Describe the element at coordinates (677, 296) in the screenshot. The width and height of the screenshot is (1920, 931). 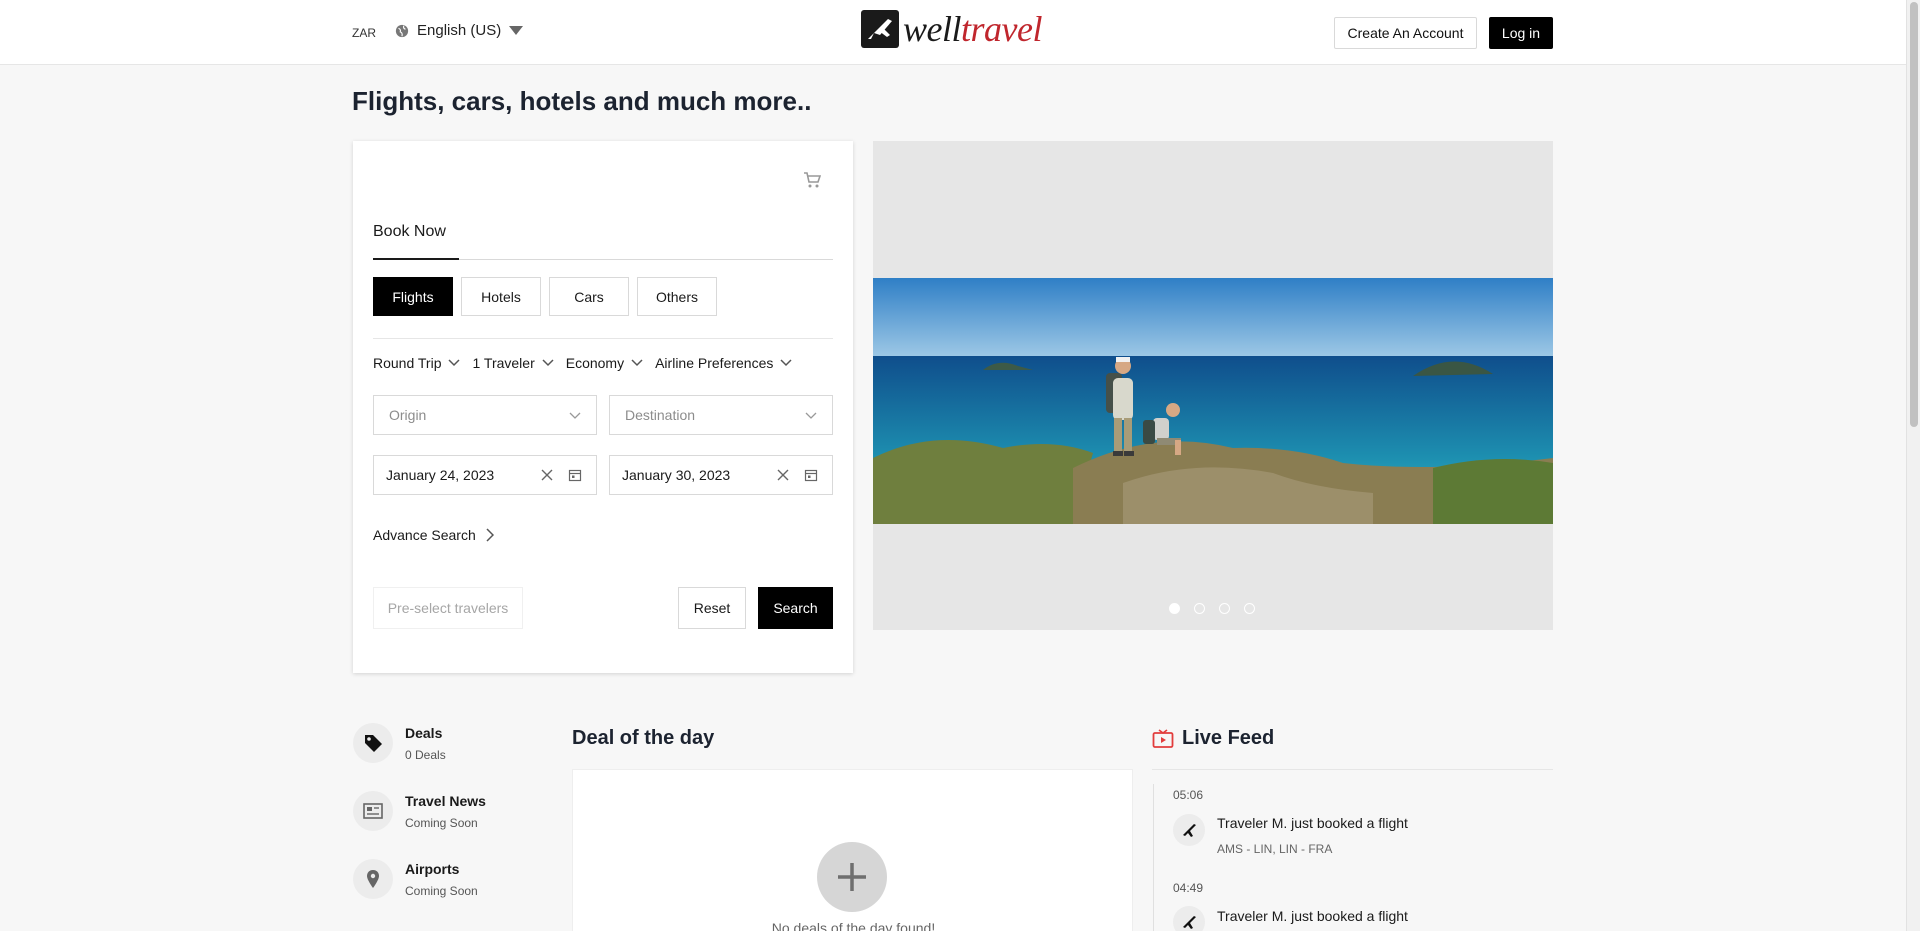
I see `type-others-button: Others` at that location.